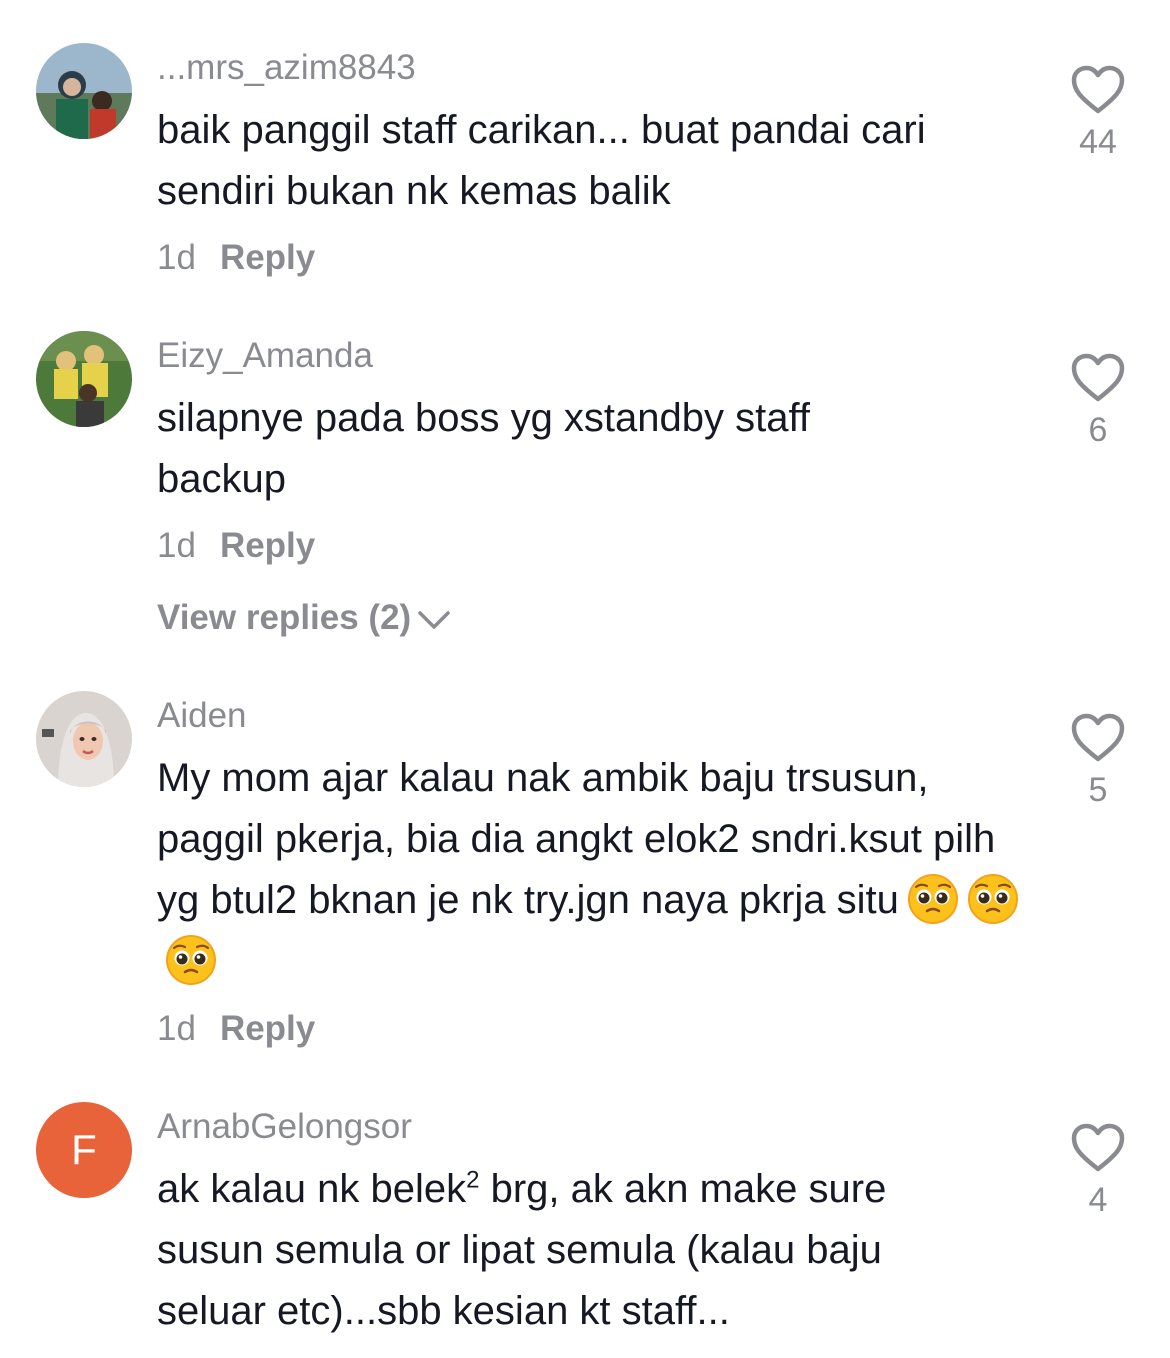 This screenshot has height=1358, width=1170. I want to click on username: Aiden, so click(202, 716).